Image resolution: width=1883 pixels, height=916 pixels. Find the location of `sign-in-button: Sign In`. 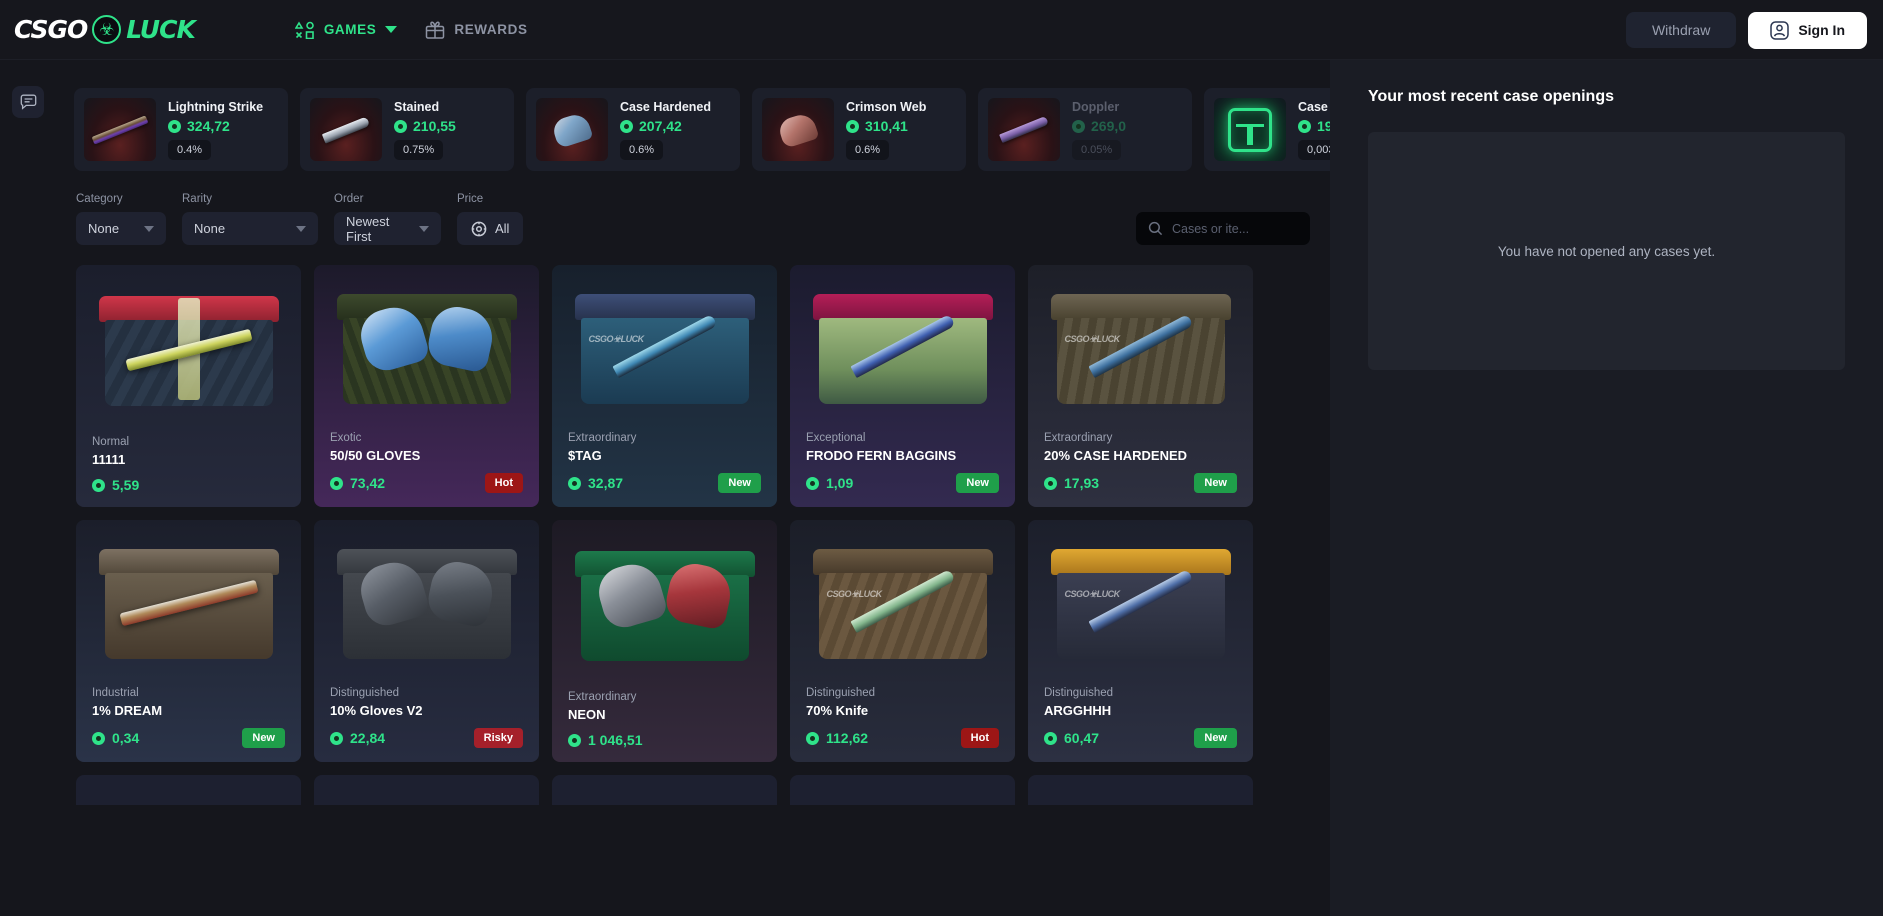

sign-in-button: Sign In is located at coordinates (1807, 30).